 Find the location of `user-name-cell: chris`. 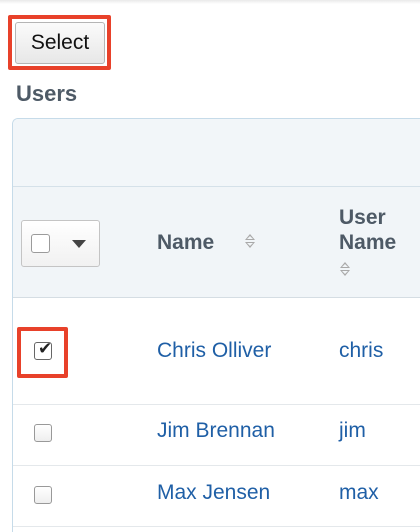

user-name-cell: chris is located at coordinates (361, 350).